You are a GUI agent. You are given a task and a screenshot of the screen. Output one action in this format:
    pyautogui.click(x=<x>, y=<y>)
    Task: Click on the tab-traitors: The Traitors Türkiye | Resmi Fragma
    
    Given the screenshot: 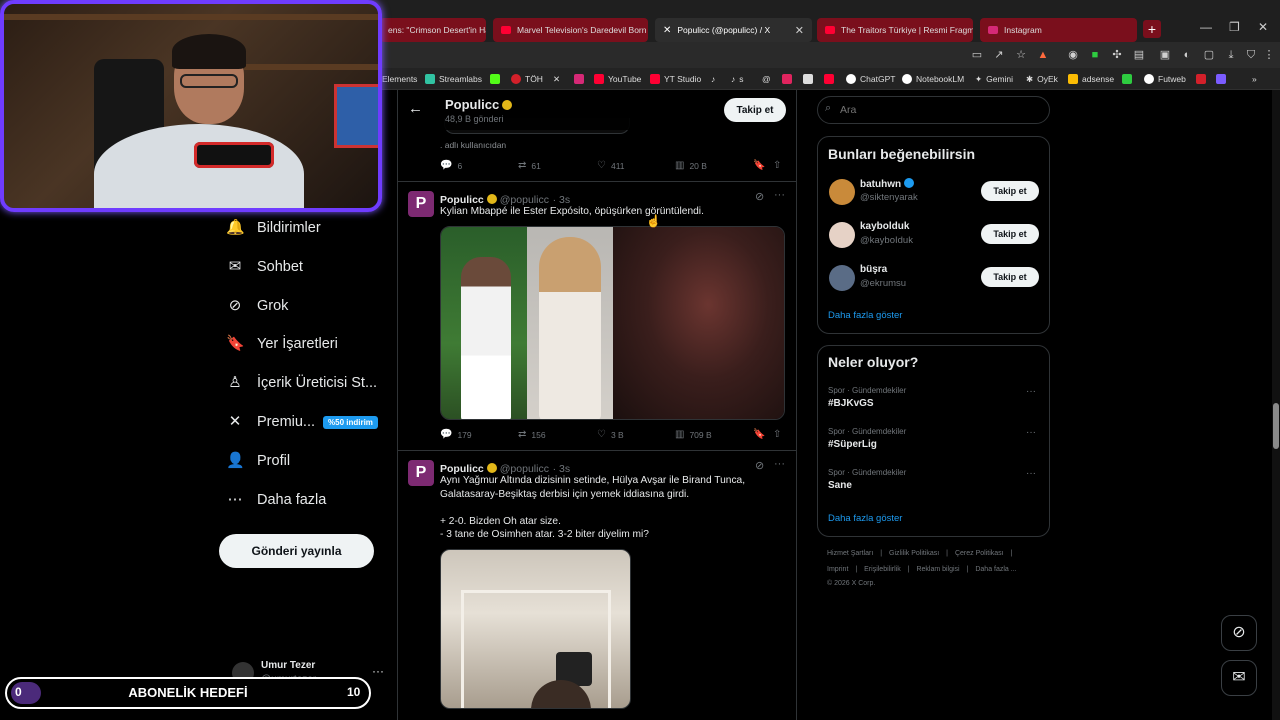 What is the action you would take?
    pyautogui.click(x=895, y=30)
    